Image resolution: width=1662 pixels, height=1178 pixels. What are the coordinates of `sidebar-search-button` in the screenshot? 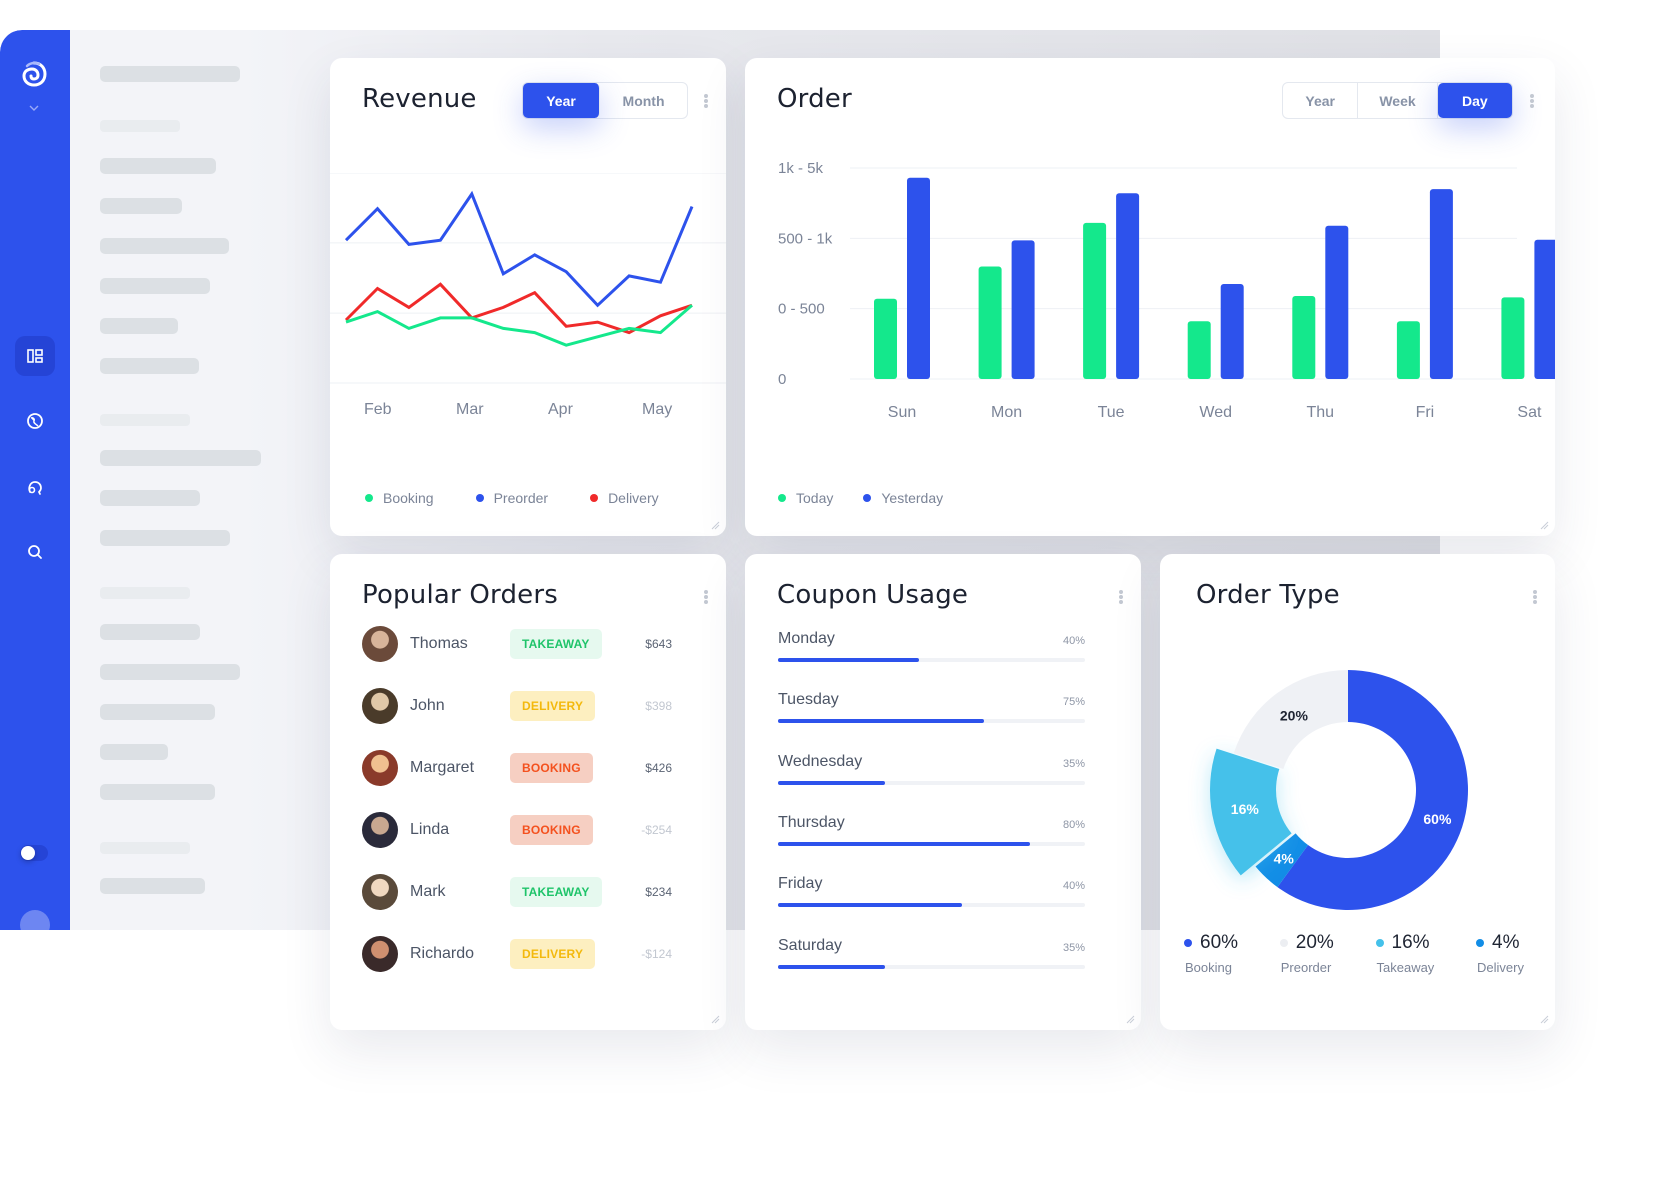 It's located at (35, 552).